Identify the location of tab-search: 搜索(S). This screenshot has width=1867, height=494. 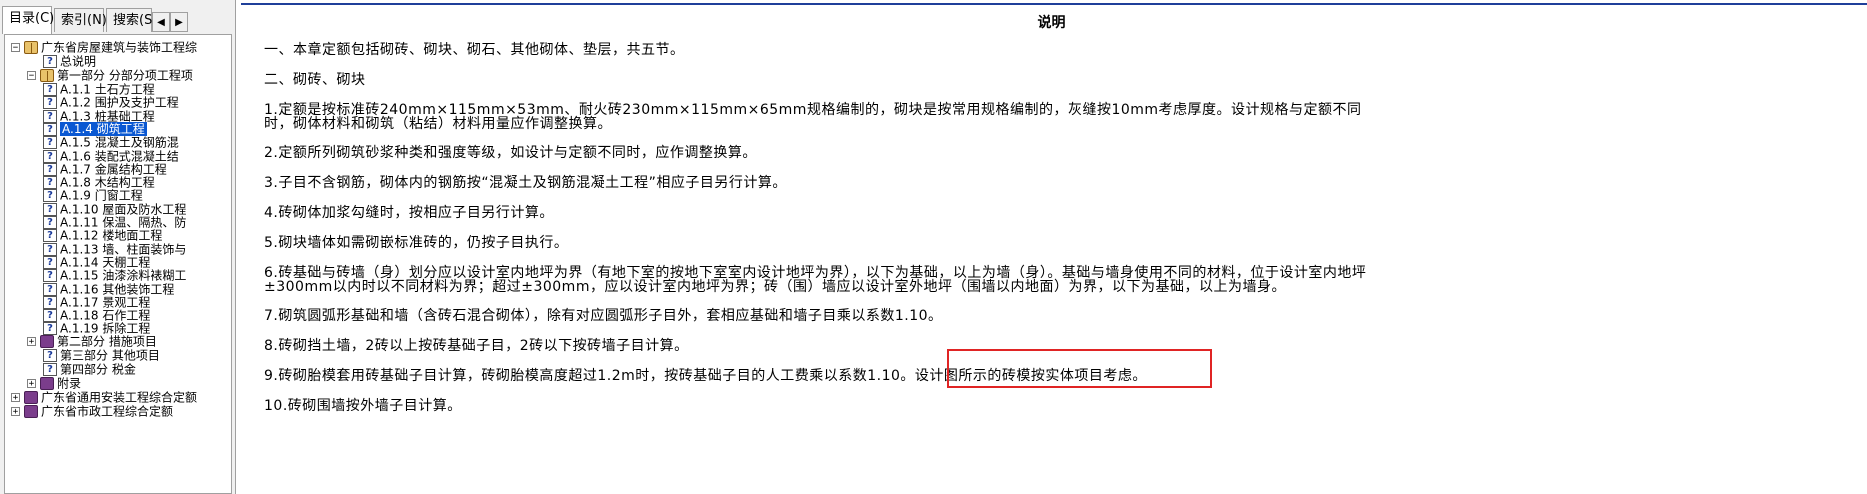
(131, 20).